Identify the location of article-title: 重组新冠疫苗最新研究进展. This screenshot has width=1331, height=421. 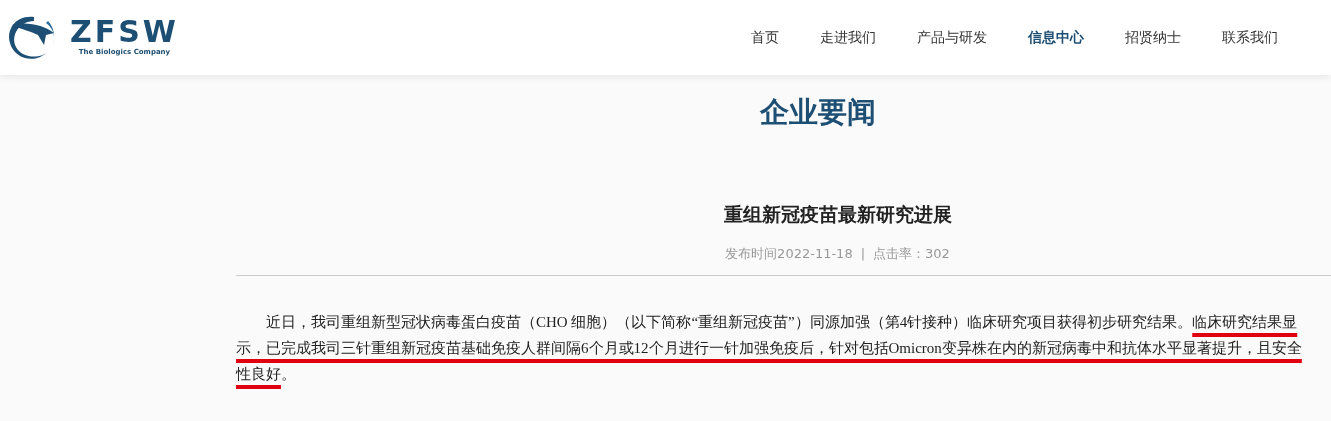
(837, 214).